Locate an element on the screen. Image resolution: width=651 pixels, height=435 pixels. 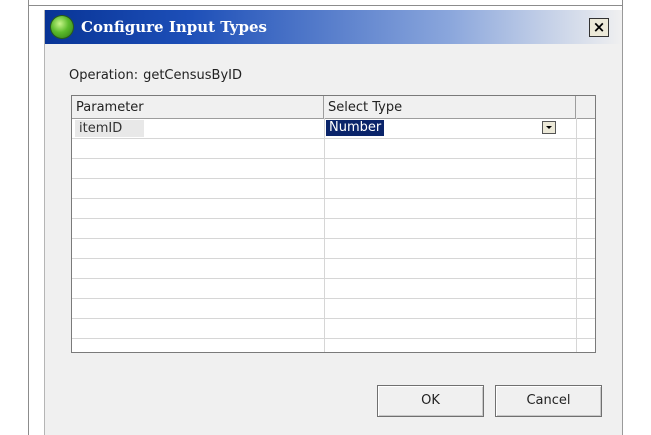
operation-label: Operation: is located at coordinates (104, 75).